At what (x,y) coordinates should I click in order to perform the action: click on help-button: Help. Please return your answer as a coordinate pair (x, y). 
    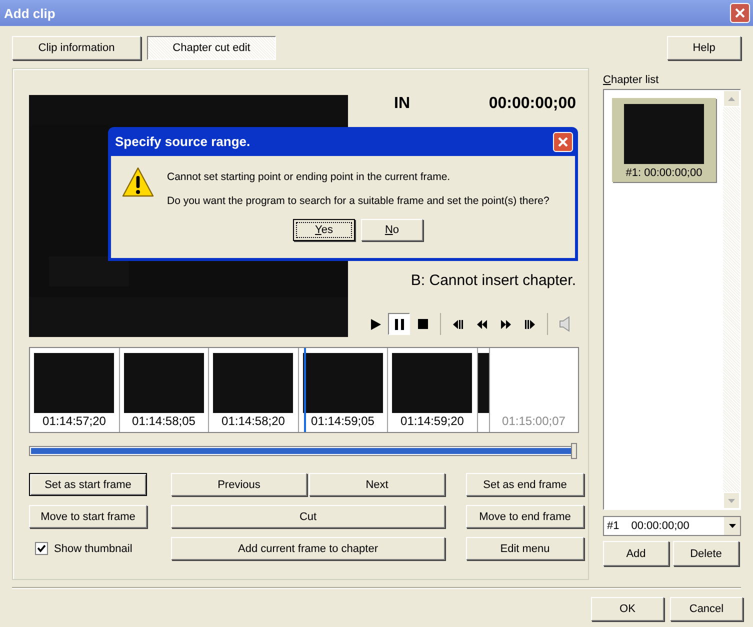
    Looking at the image, I should click on (704, 48).